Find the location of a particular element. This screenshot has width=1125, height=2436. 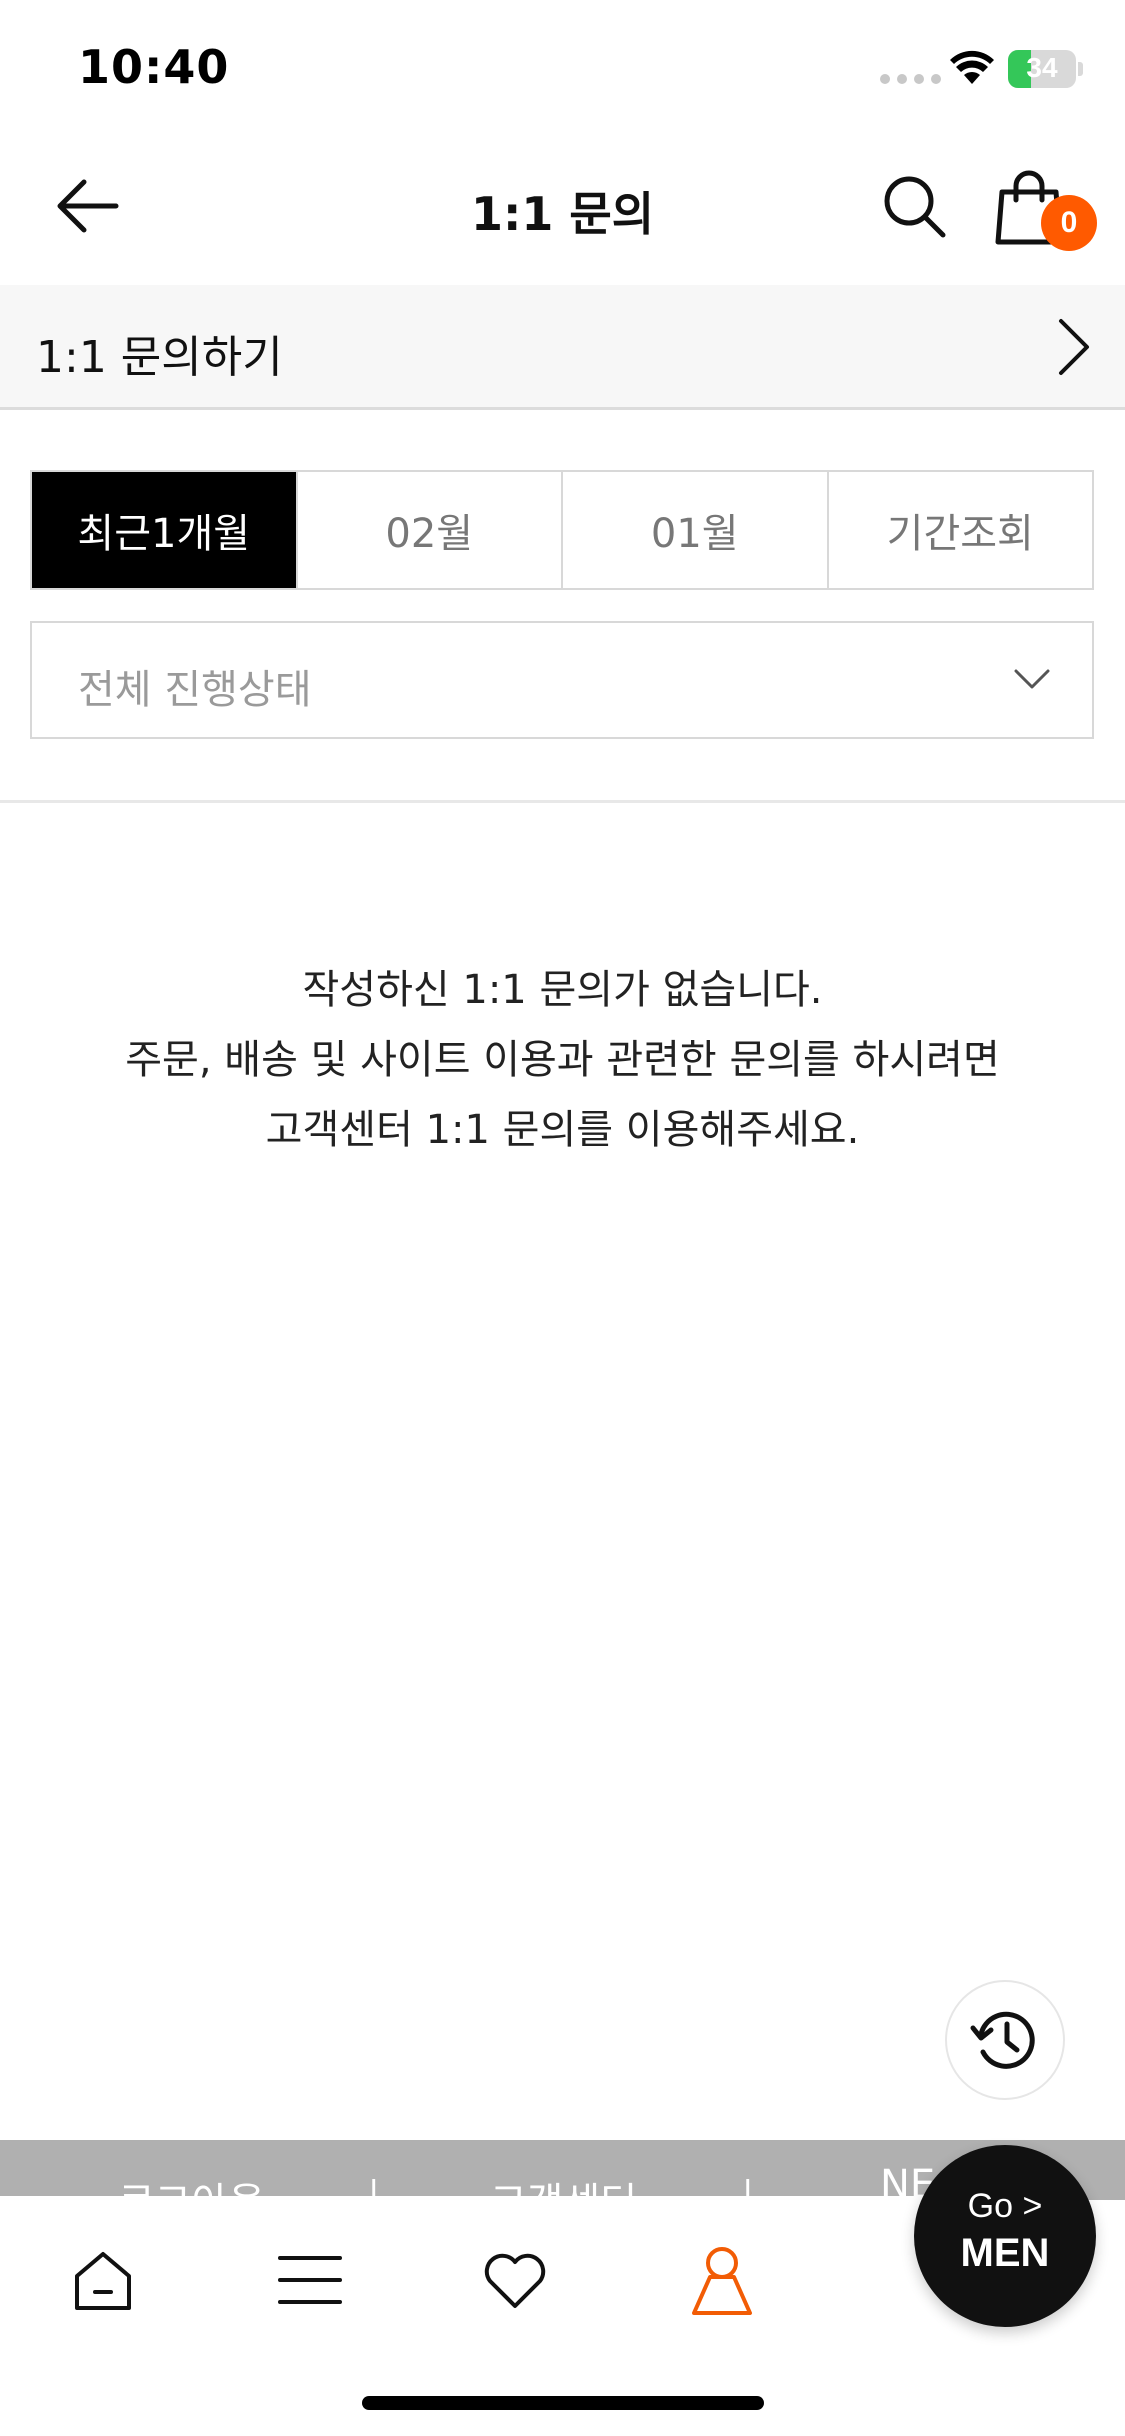

write-inquiry-label: 1:1 문의하기 is located at coordinates (159, 357).